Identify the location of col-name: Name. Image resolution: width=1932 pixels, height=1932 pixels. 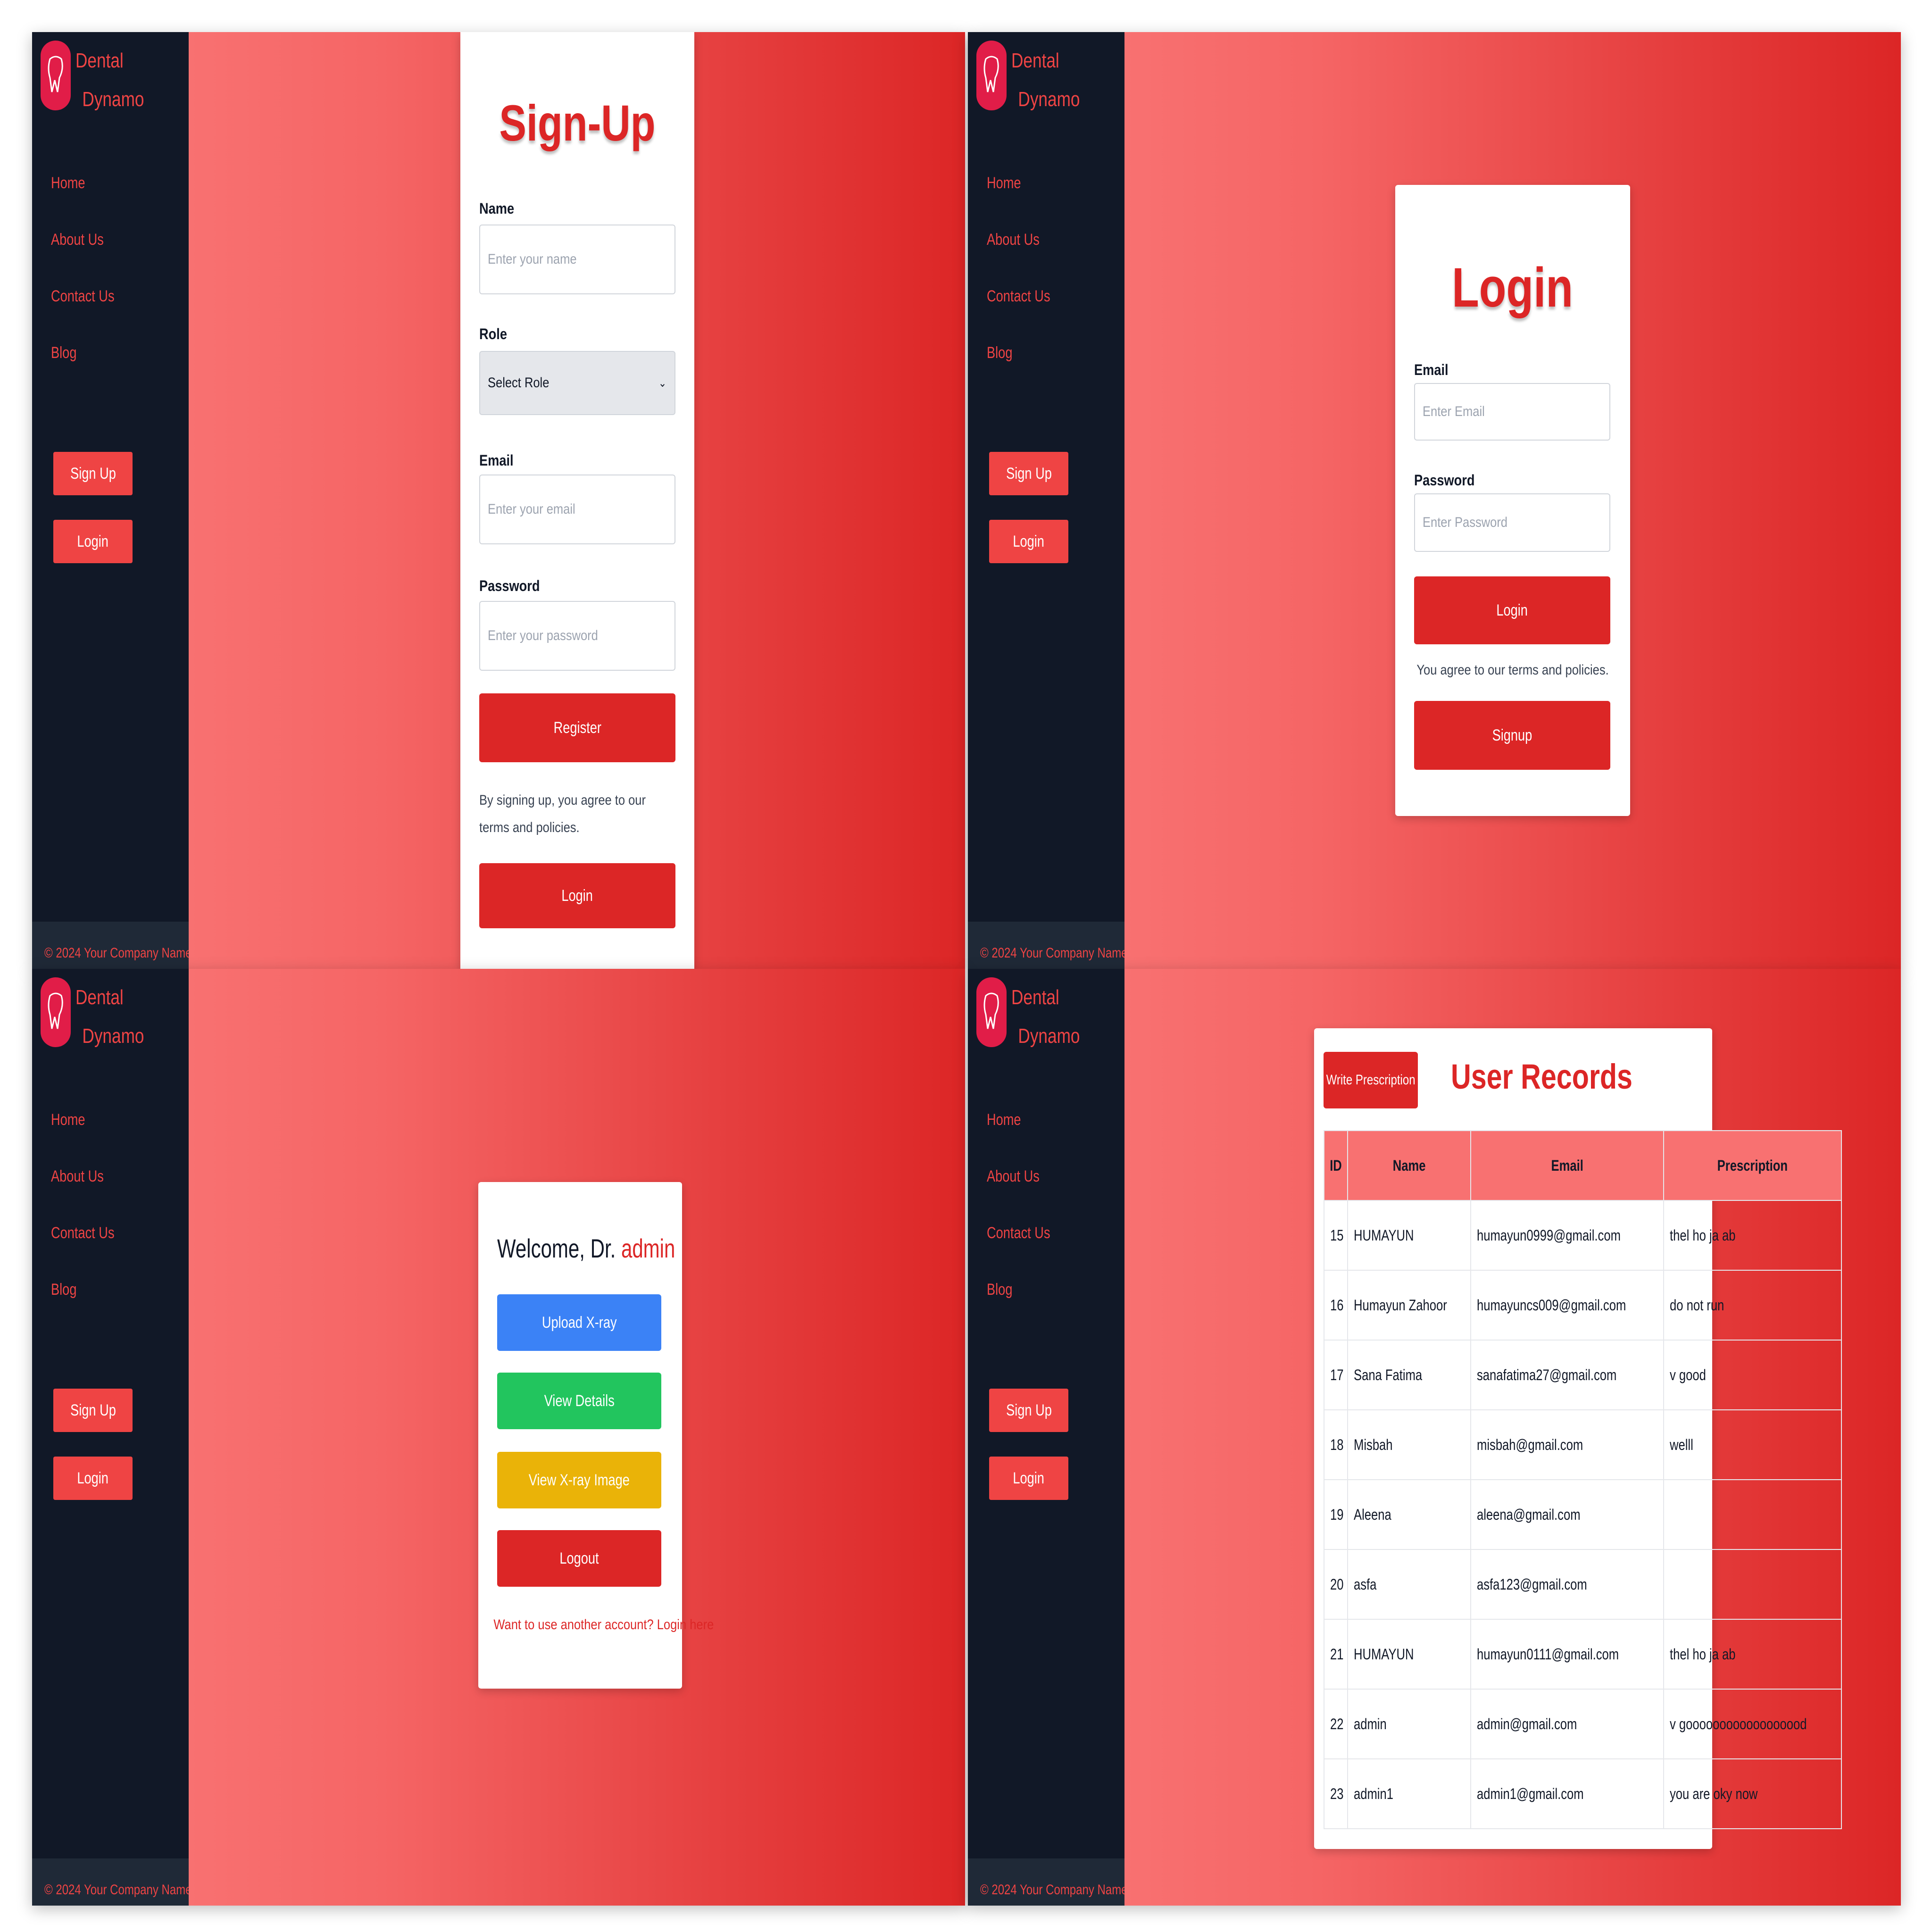
(1409, 1165).